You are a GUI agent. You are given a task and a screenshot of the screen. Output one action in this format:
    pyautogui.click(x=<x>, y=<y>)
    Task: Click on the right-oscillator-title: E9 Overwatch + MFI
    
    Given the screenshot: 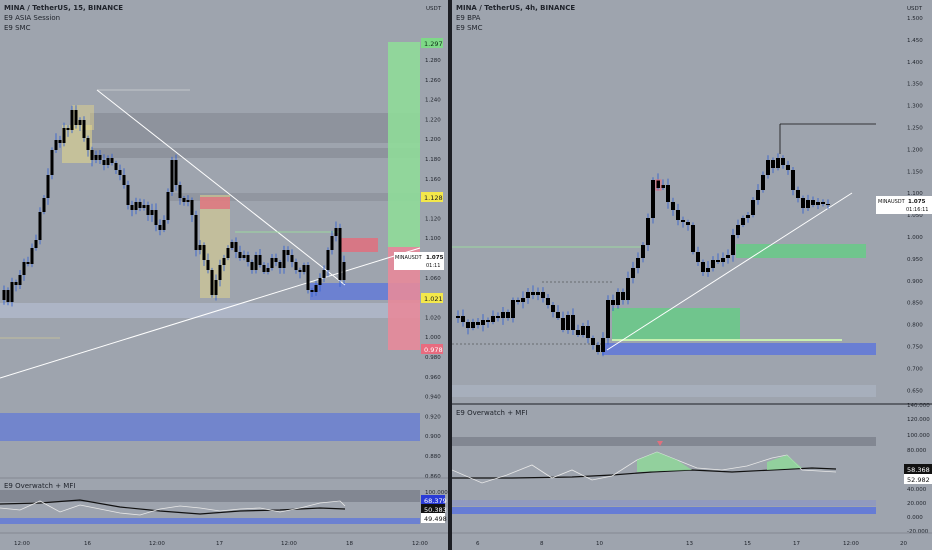 What is the action you would take?
    pyautogui.click(x=491, y=413)
    